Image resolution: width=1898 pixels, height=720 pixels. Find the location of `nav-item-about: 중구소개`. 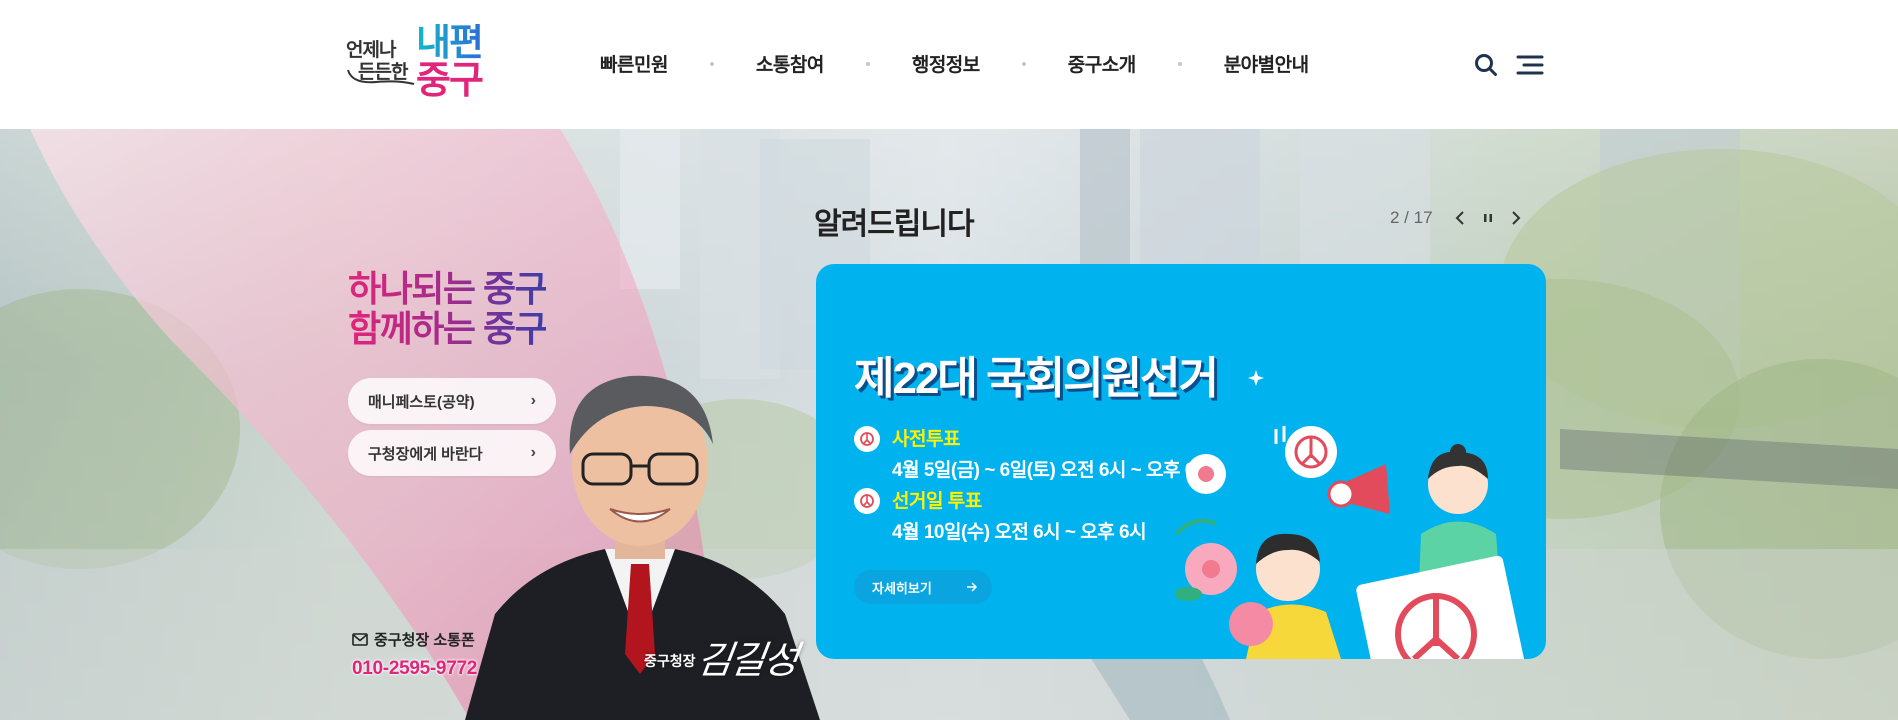

nav-item-about: 중구소개 is located at coordinates (1102, 63).